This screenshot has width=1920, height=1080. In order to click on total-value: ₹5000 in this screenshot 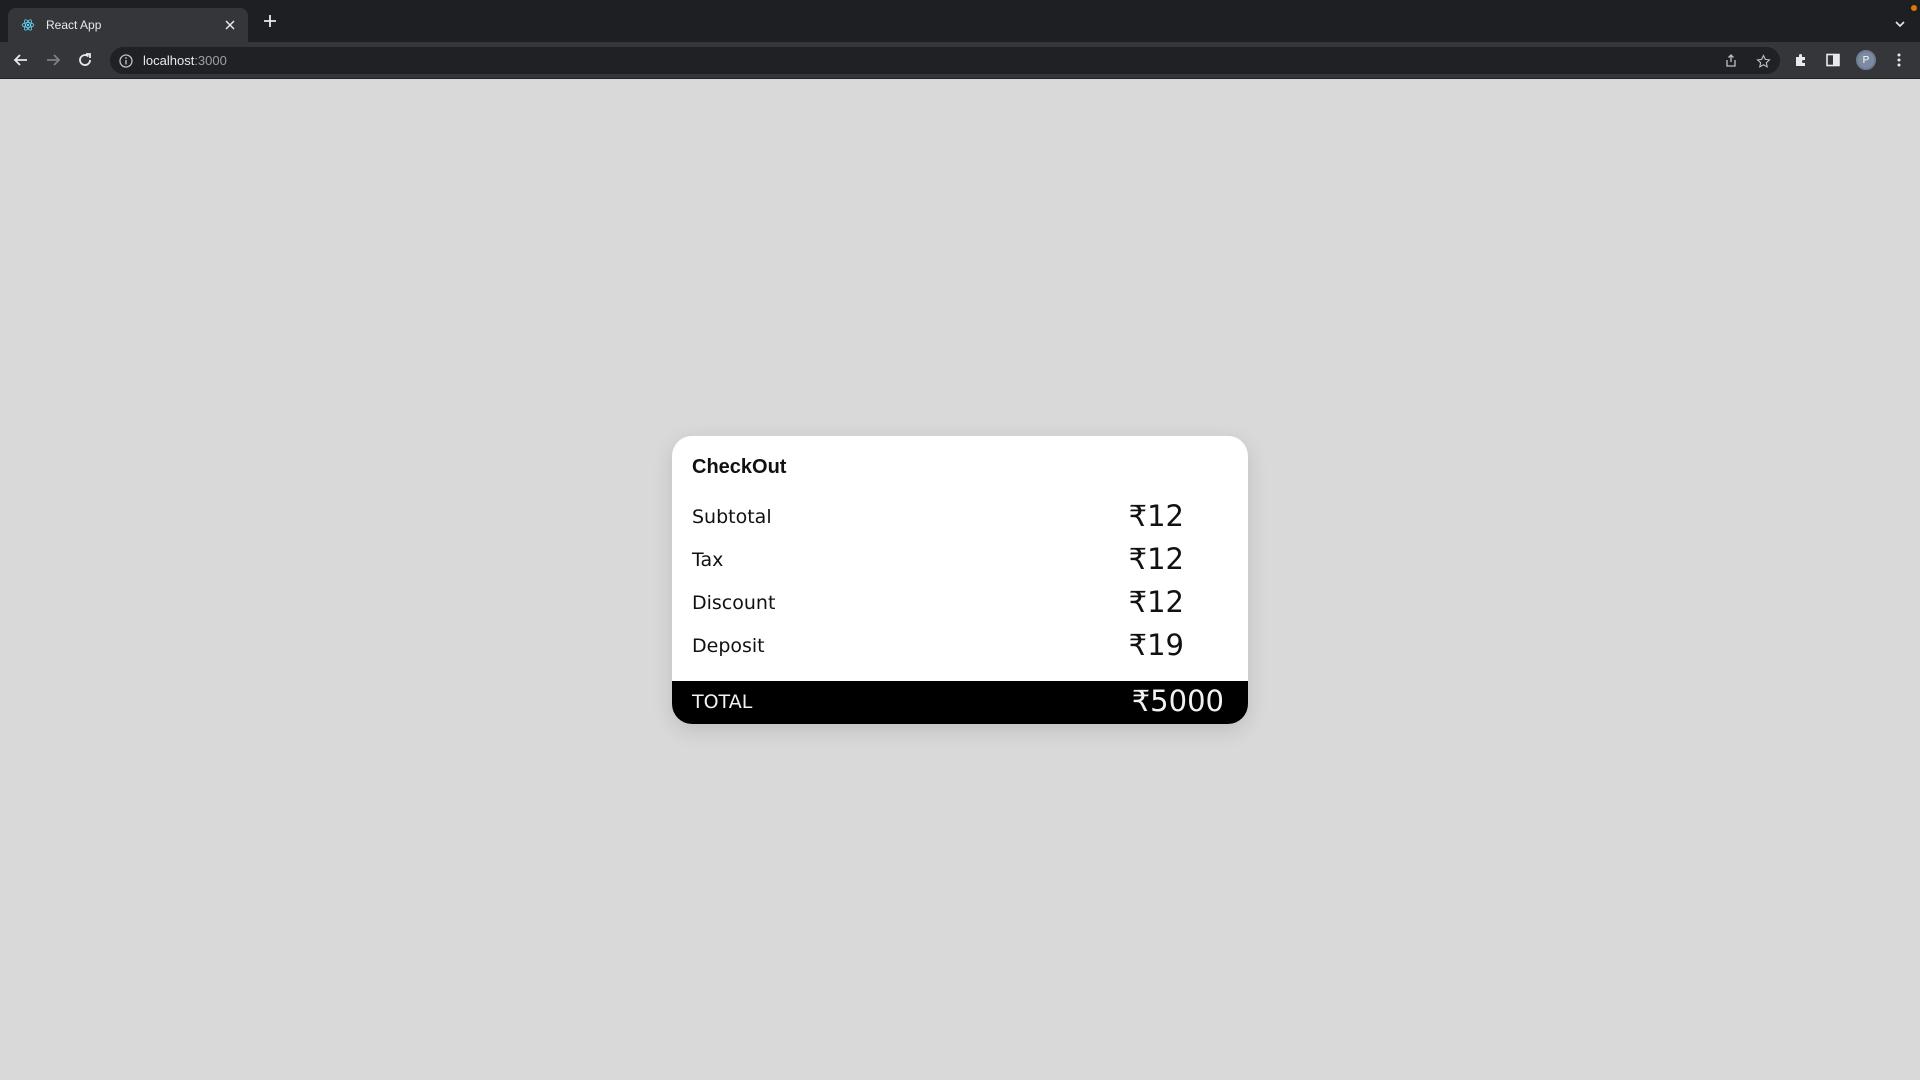, I will do `click(1177, 701)`.